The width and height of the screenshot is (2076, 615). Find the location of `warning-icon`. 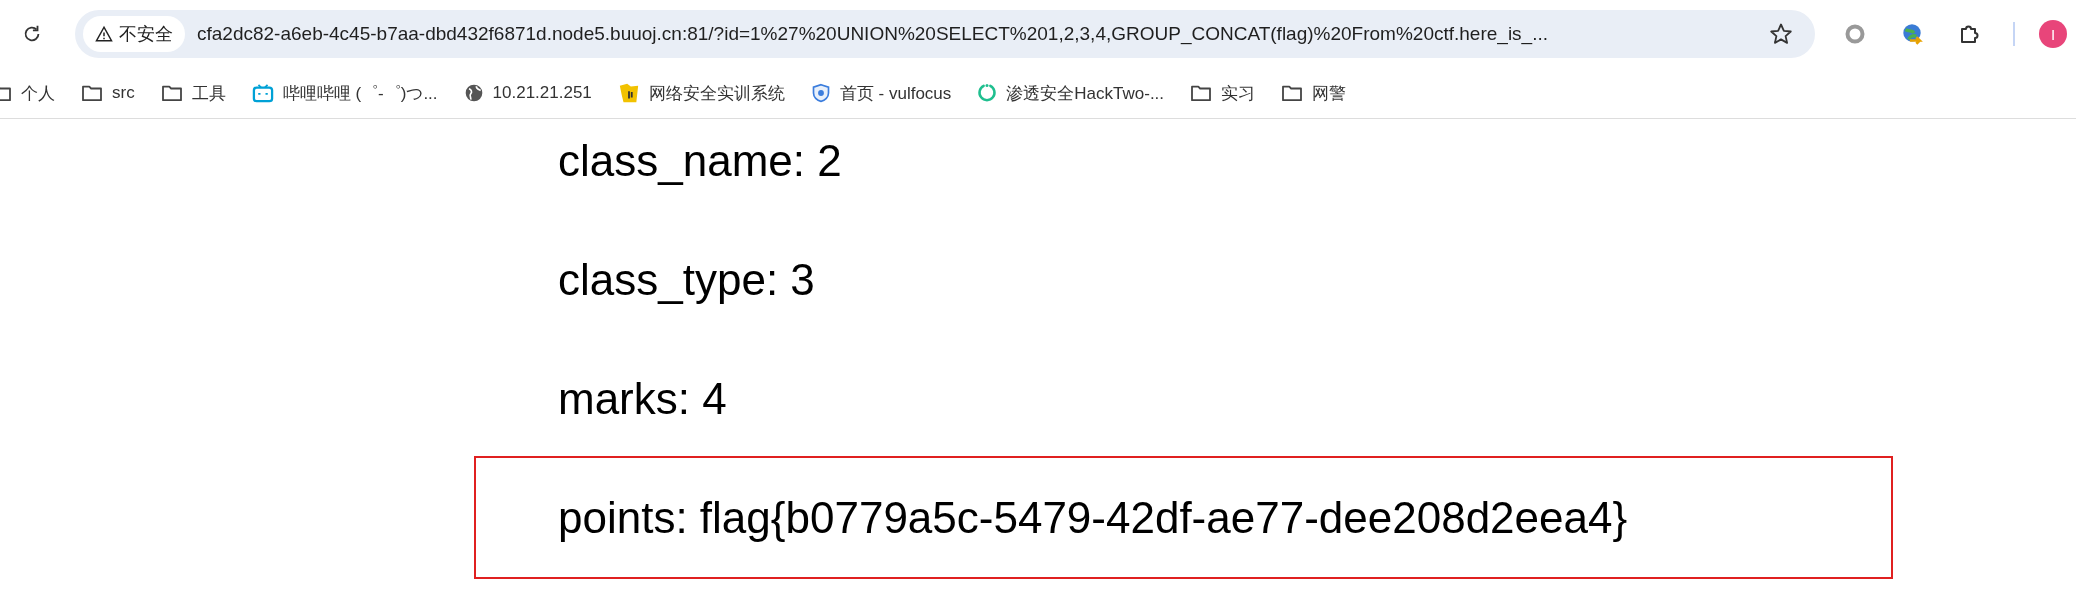

warning-icon is located at coordinates (104, 34).